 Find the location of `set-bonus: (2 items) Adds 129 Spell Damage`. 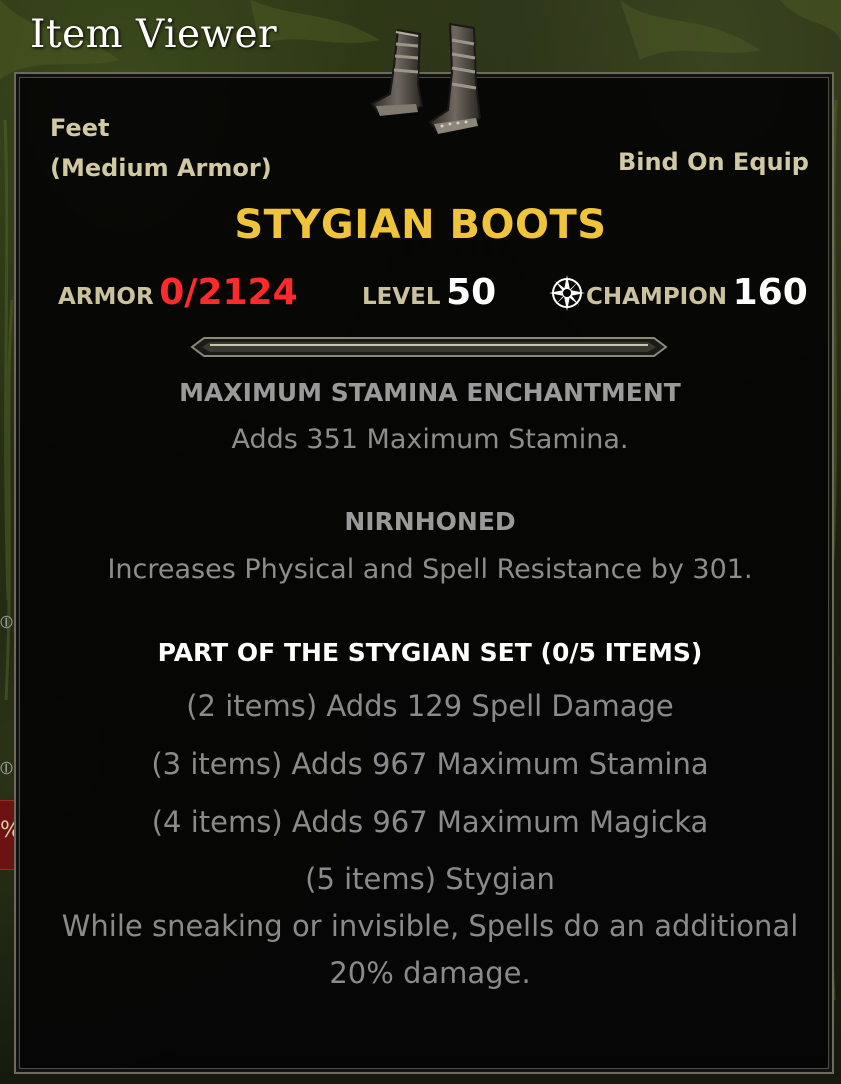

set-bonus: (2 items) Adds 129 Spell Damage is located at coordinates (430, 706).